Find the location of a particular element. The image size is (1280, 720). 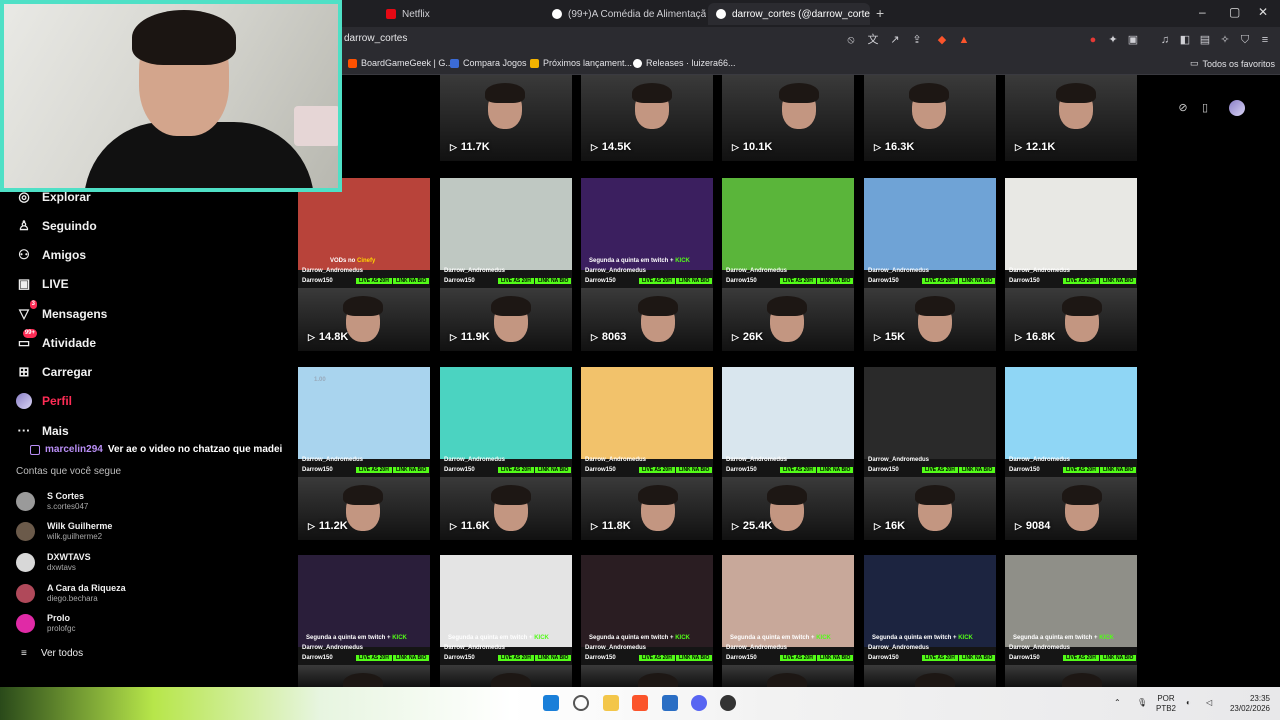

volume-icon: ◁ is located at coordinates (1209, 703).